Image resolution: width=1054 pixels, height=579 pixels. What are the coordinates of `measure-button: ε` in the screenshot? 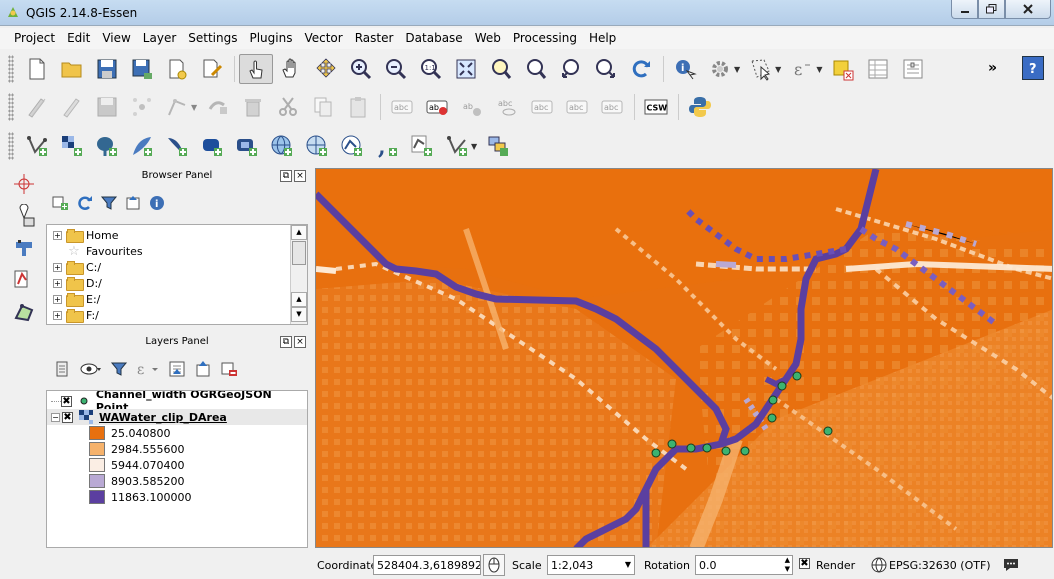 It's located at (802, 69).